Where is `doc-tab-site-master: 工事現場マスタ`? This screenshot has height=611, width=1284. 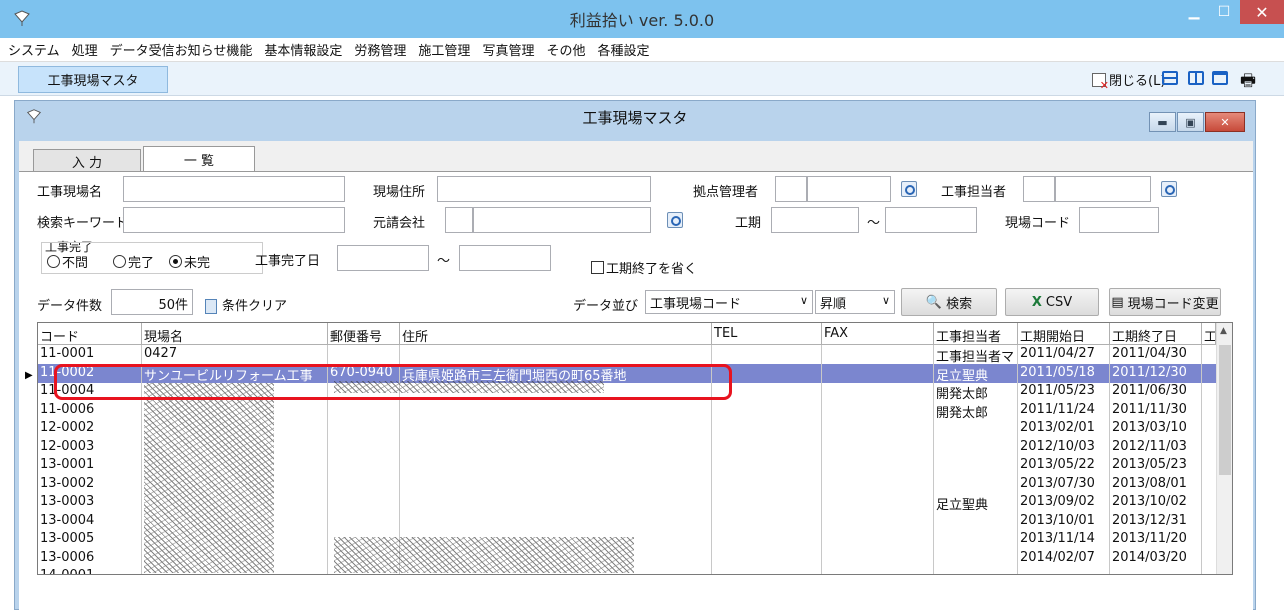
doc-tab-site-master: 工事現場マスタ is located at coordinates (93, 79).